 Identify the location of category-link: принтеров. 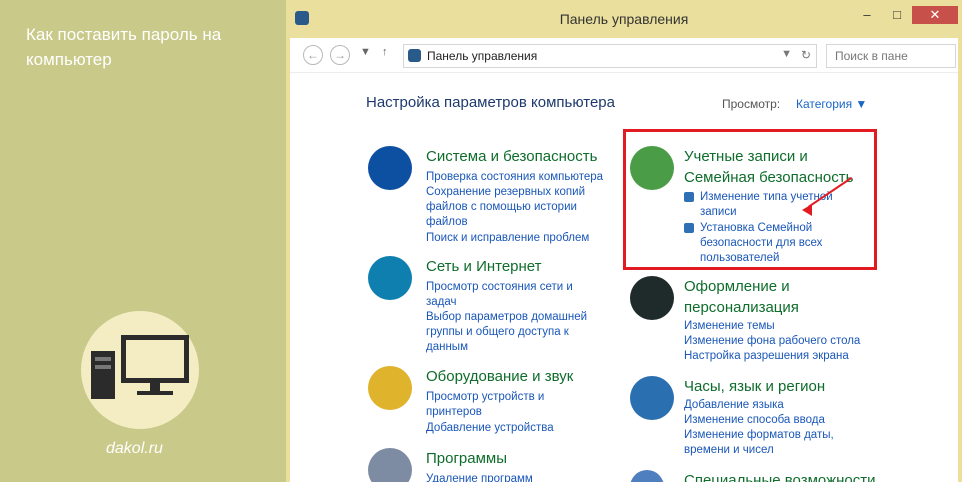
(454, 412).